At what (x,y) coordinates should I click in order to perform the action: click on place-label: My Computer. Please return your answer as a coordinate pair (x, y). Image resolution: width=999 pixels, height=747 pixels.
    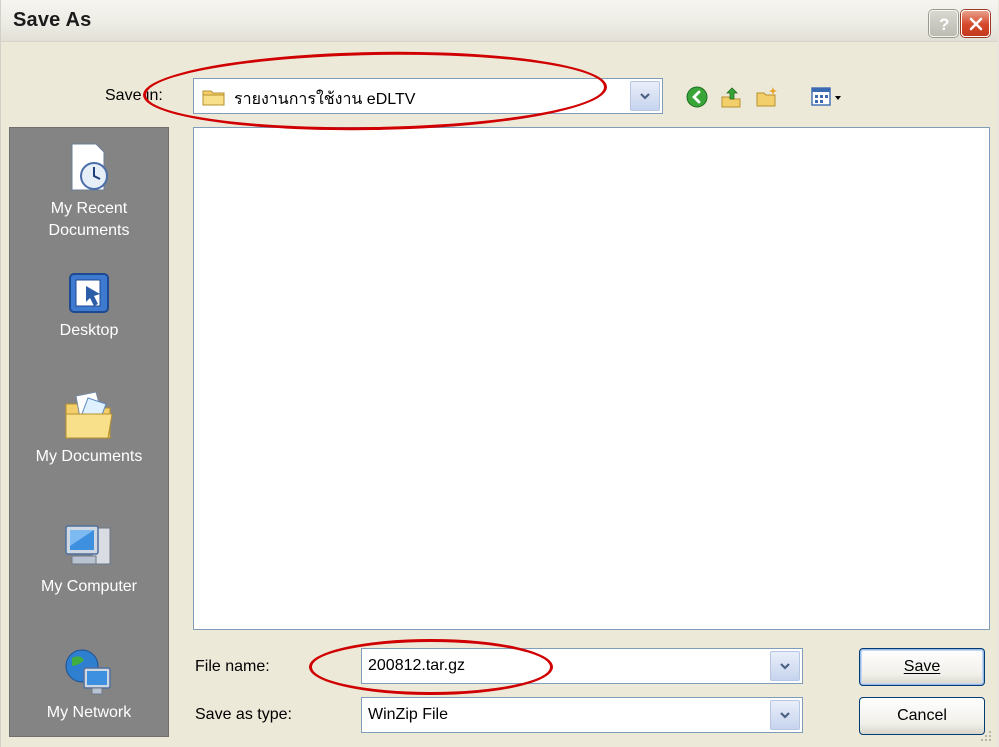
    Looking at the image, I should click on (89, 586).